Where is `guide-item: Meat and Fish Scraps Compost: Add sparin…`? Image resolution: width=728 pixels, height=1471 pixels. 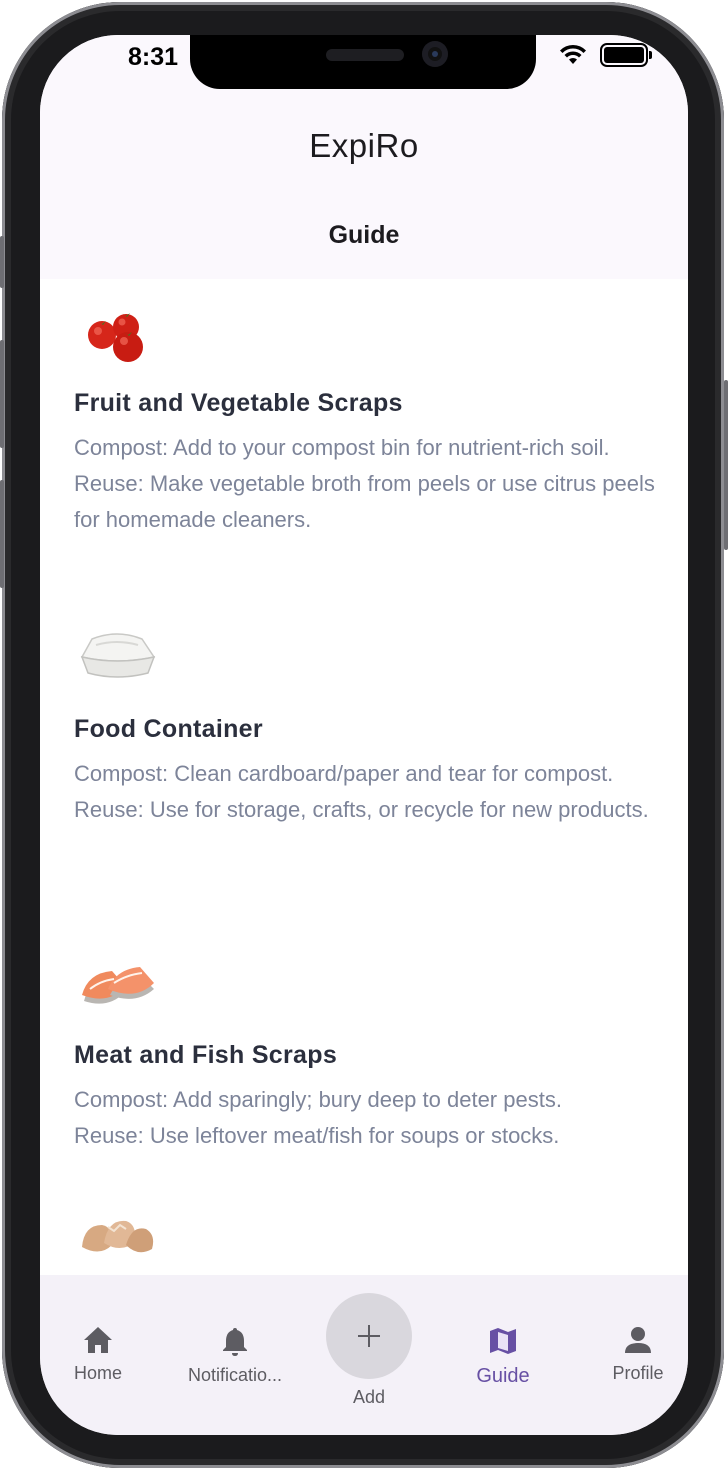 guide-item: Meat and Fish Scraps Compost: Add sparin… is located at coordinates (369, 1048).